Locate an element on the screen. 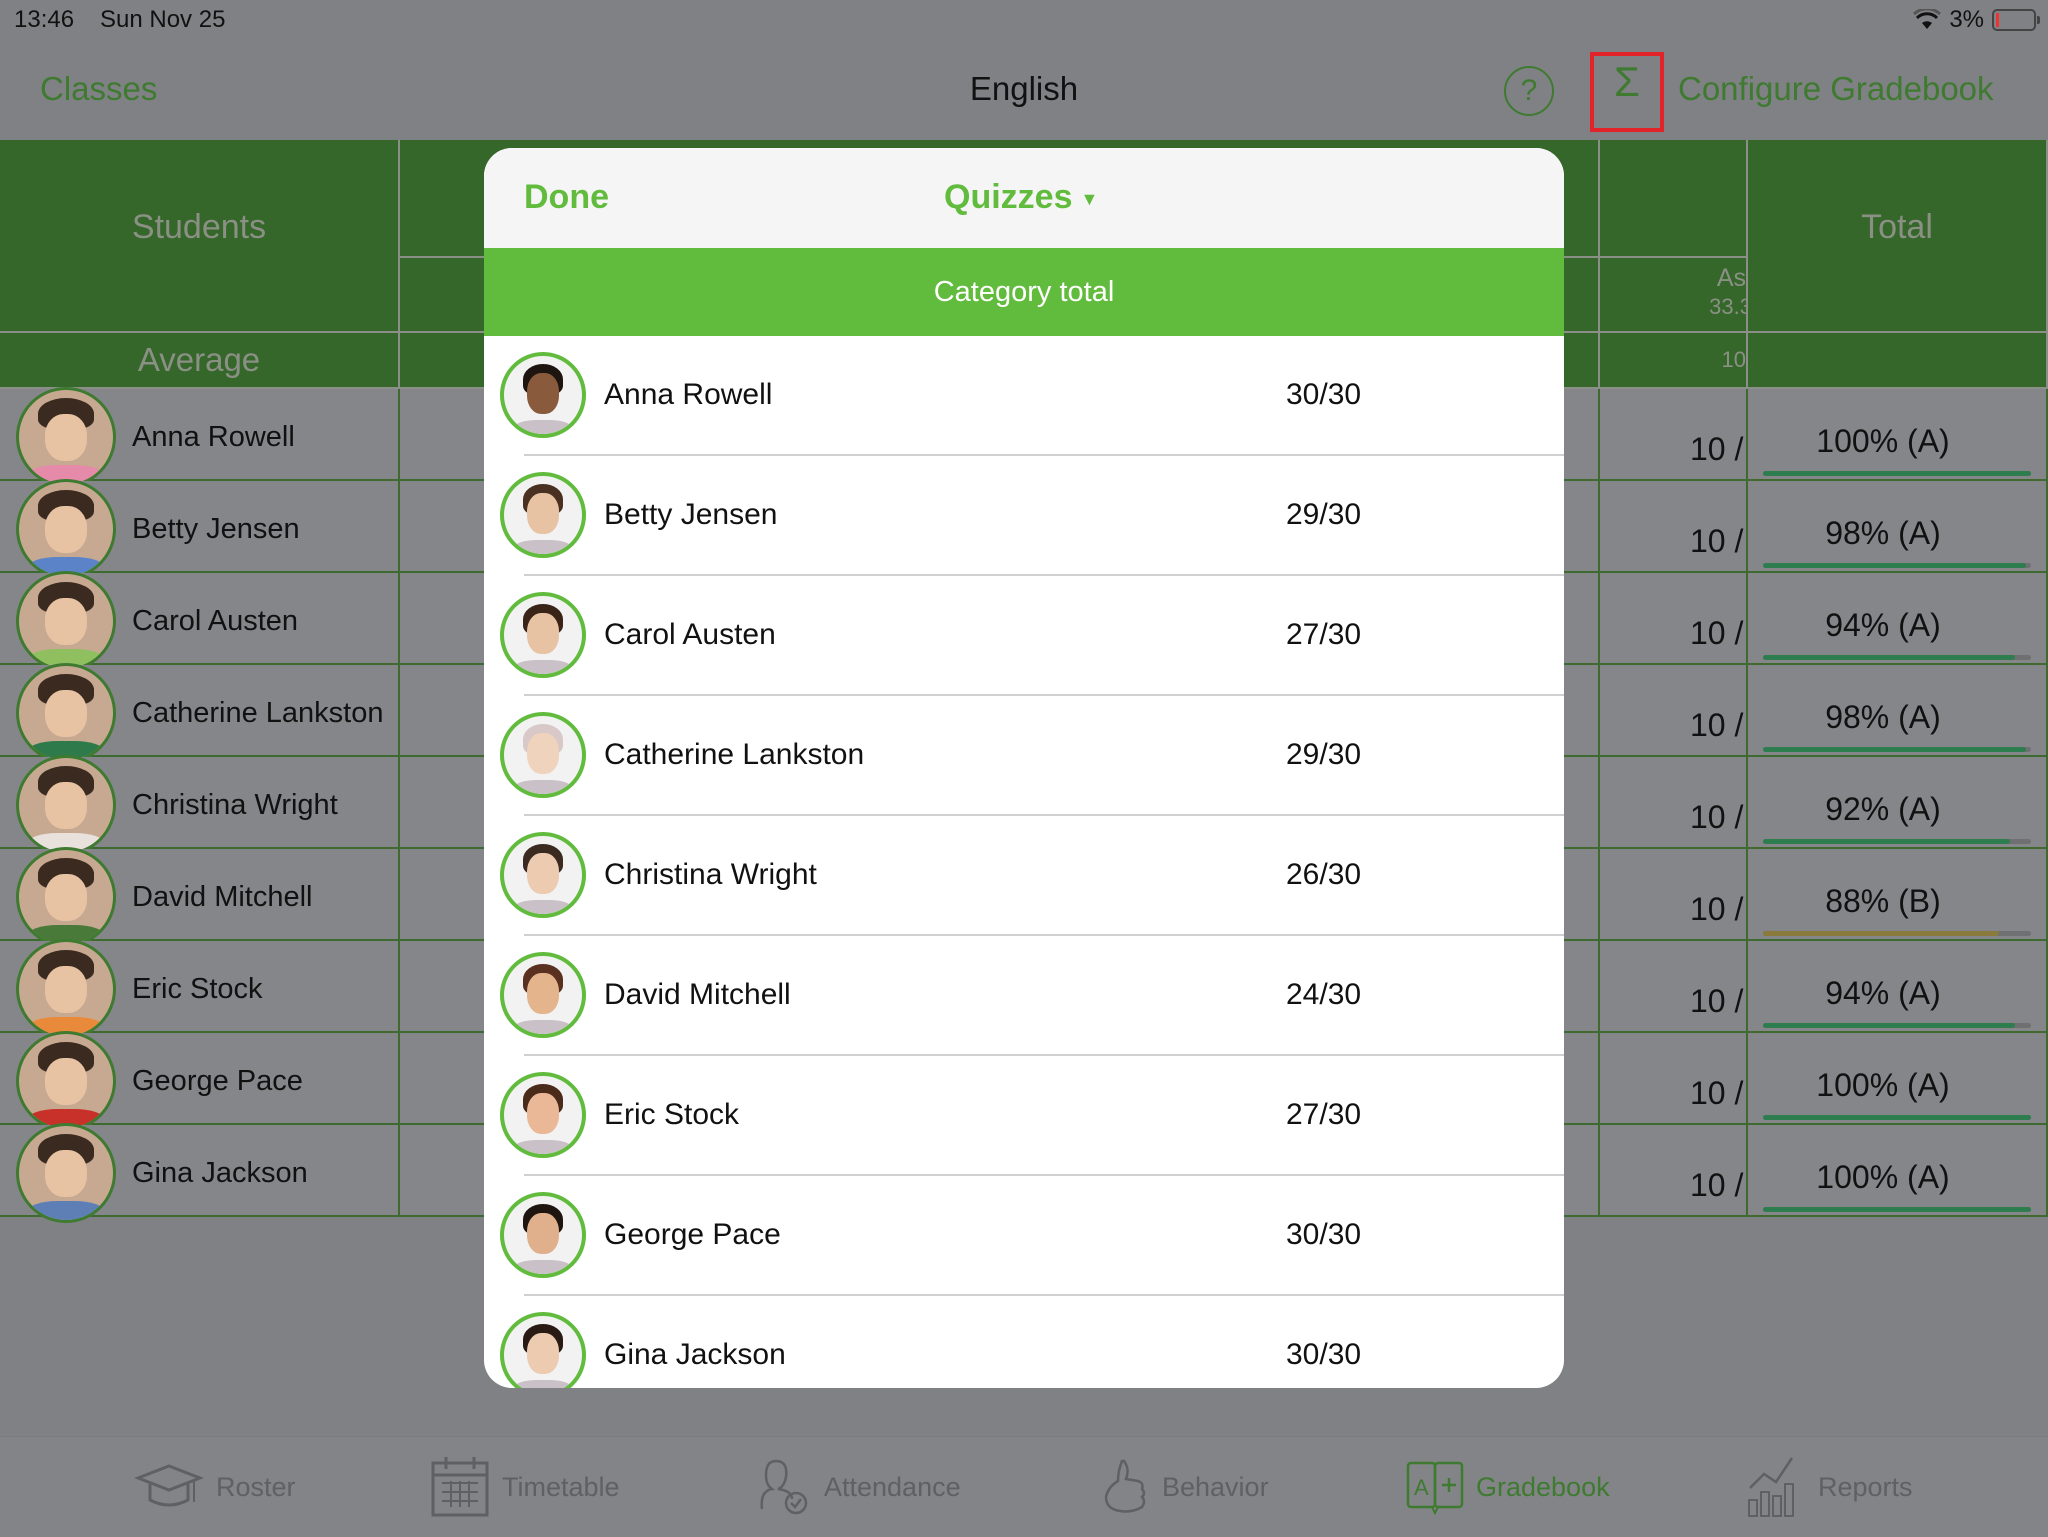  tab-behavior-label: Behavior is located at coordinates (1215, 1486).